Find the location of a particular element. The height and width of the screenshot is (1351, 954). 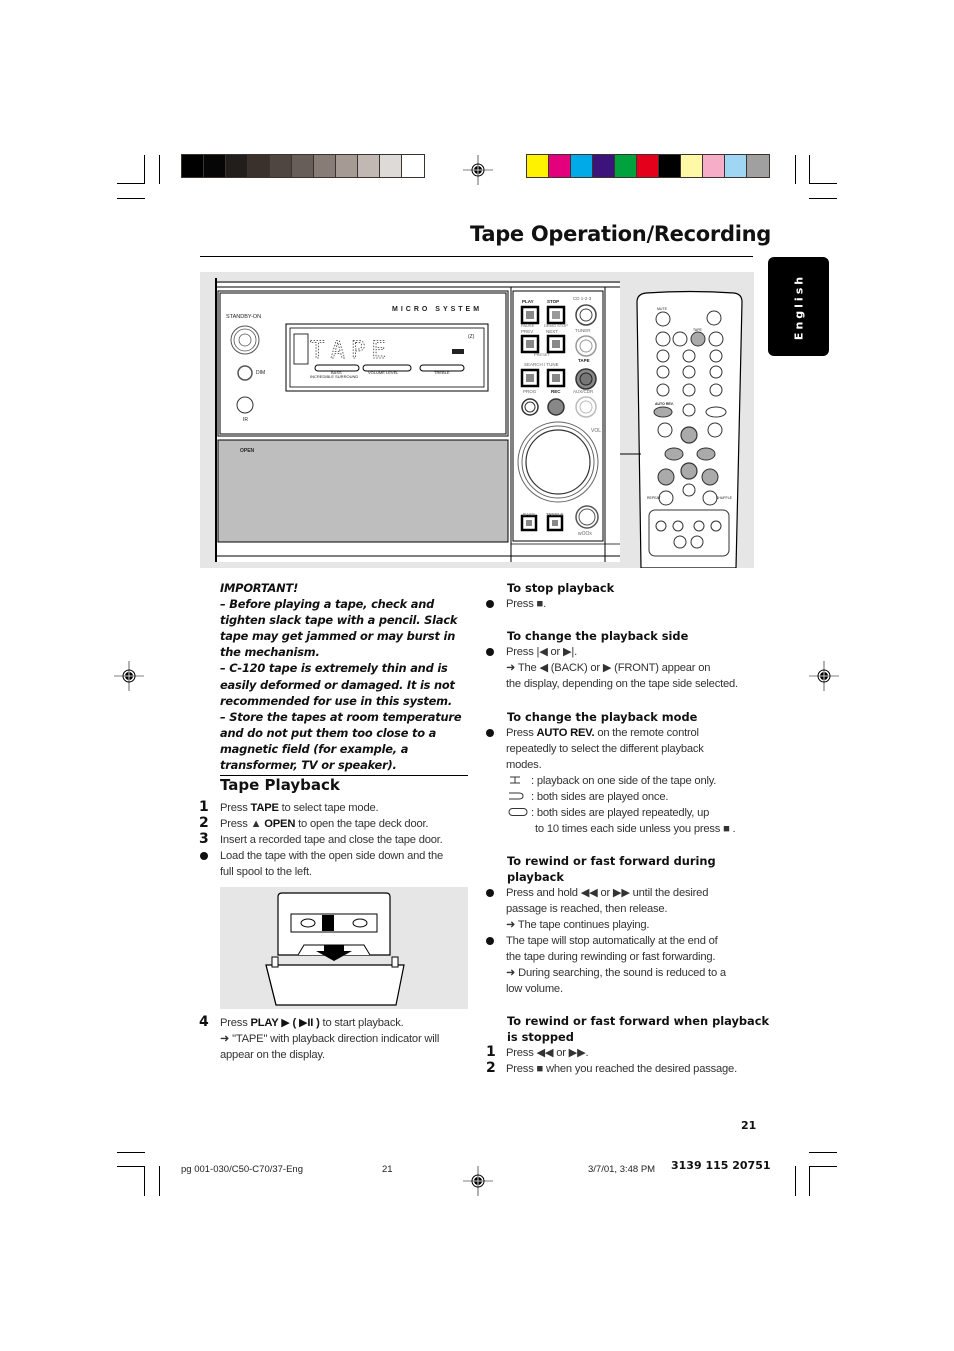

tuner-label: TUNER is located at coordinates (583, 330).